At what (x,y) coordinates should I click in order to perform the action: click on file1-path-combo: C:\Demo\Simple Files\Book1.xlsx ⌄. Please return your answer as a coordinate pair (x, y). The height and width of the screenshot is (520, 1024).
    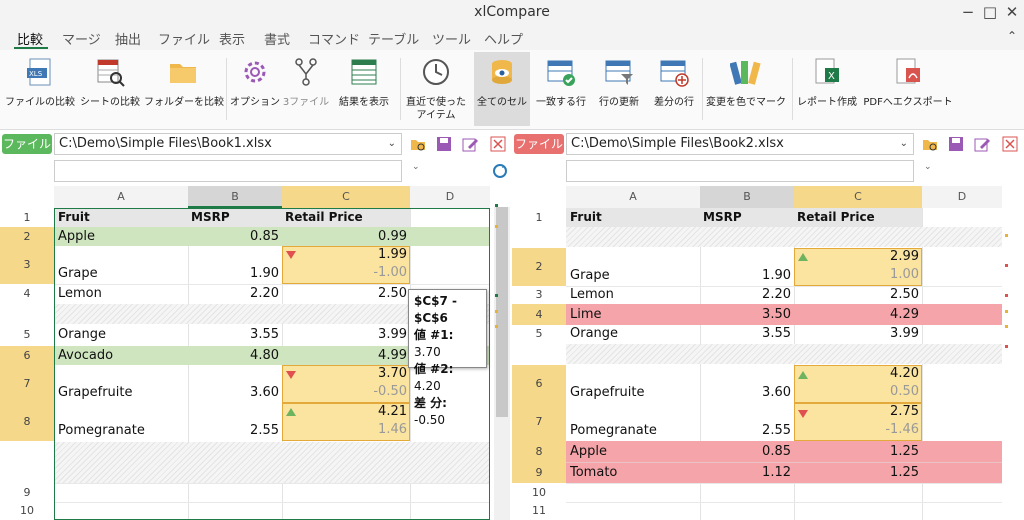
    Looking at the image, I should click on (228, 144).